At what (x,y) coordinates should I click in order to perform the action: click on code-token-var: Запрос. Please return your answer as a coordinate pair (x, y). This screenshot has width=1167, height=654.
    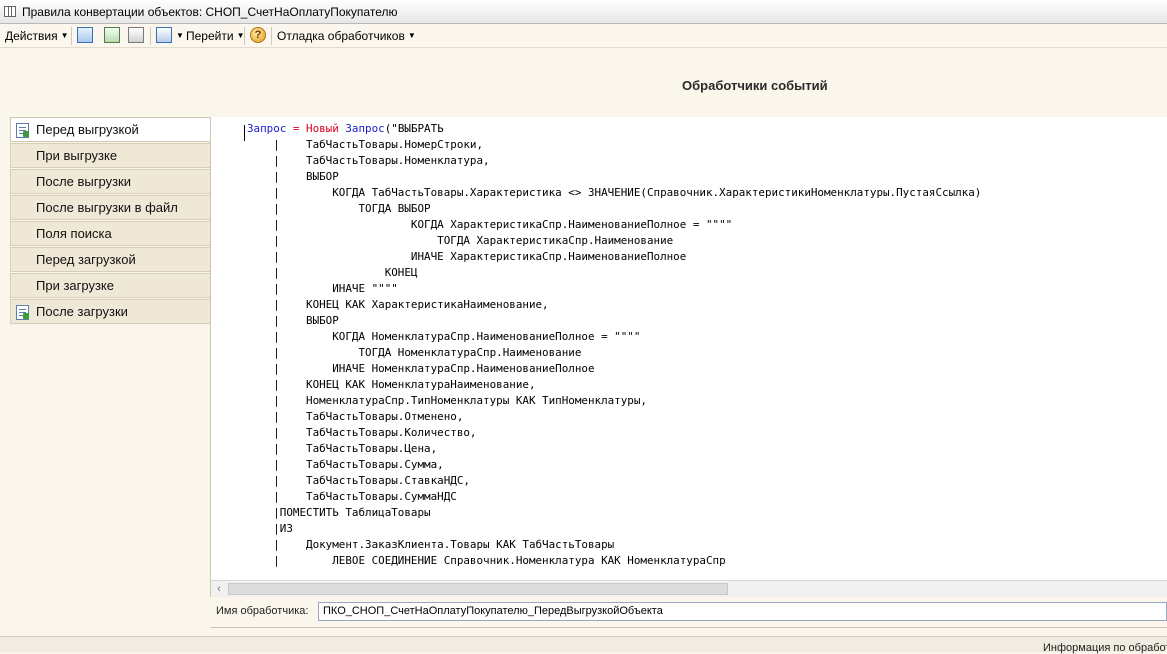
    Looking at the image, I should click on (267, 128).